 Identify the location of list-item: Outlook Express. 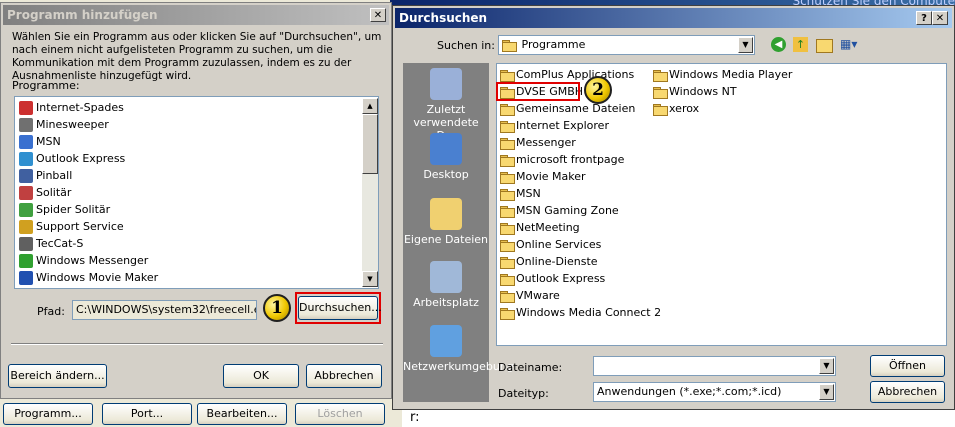
(72, 158).